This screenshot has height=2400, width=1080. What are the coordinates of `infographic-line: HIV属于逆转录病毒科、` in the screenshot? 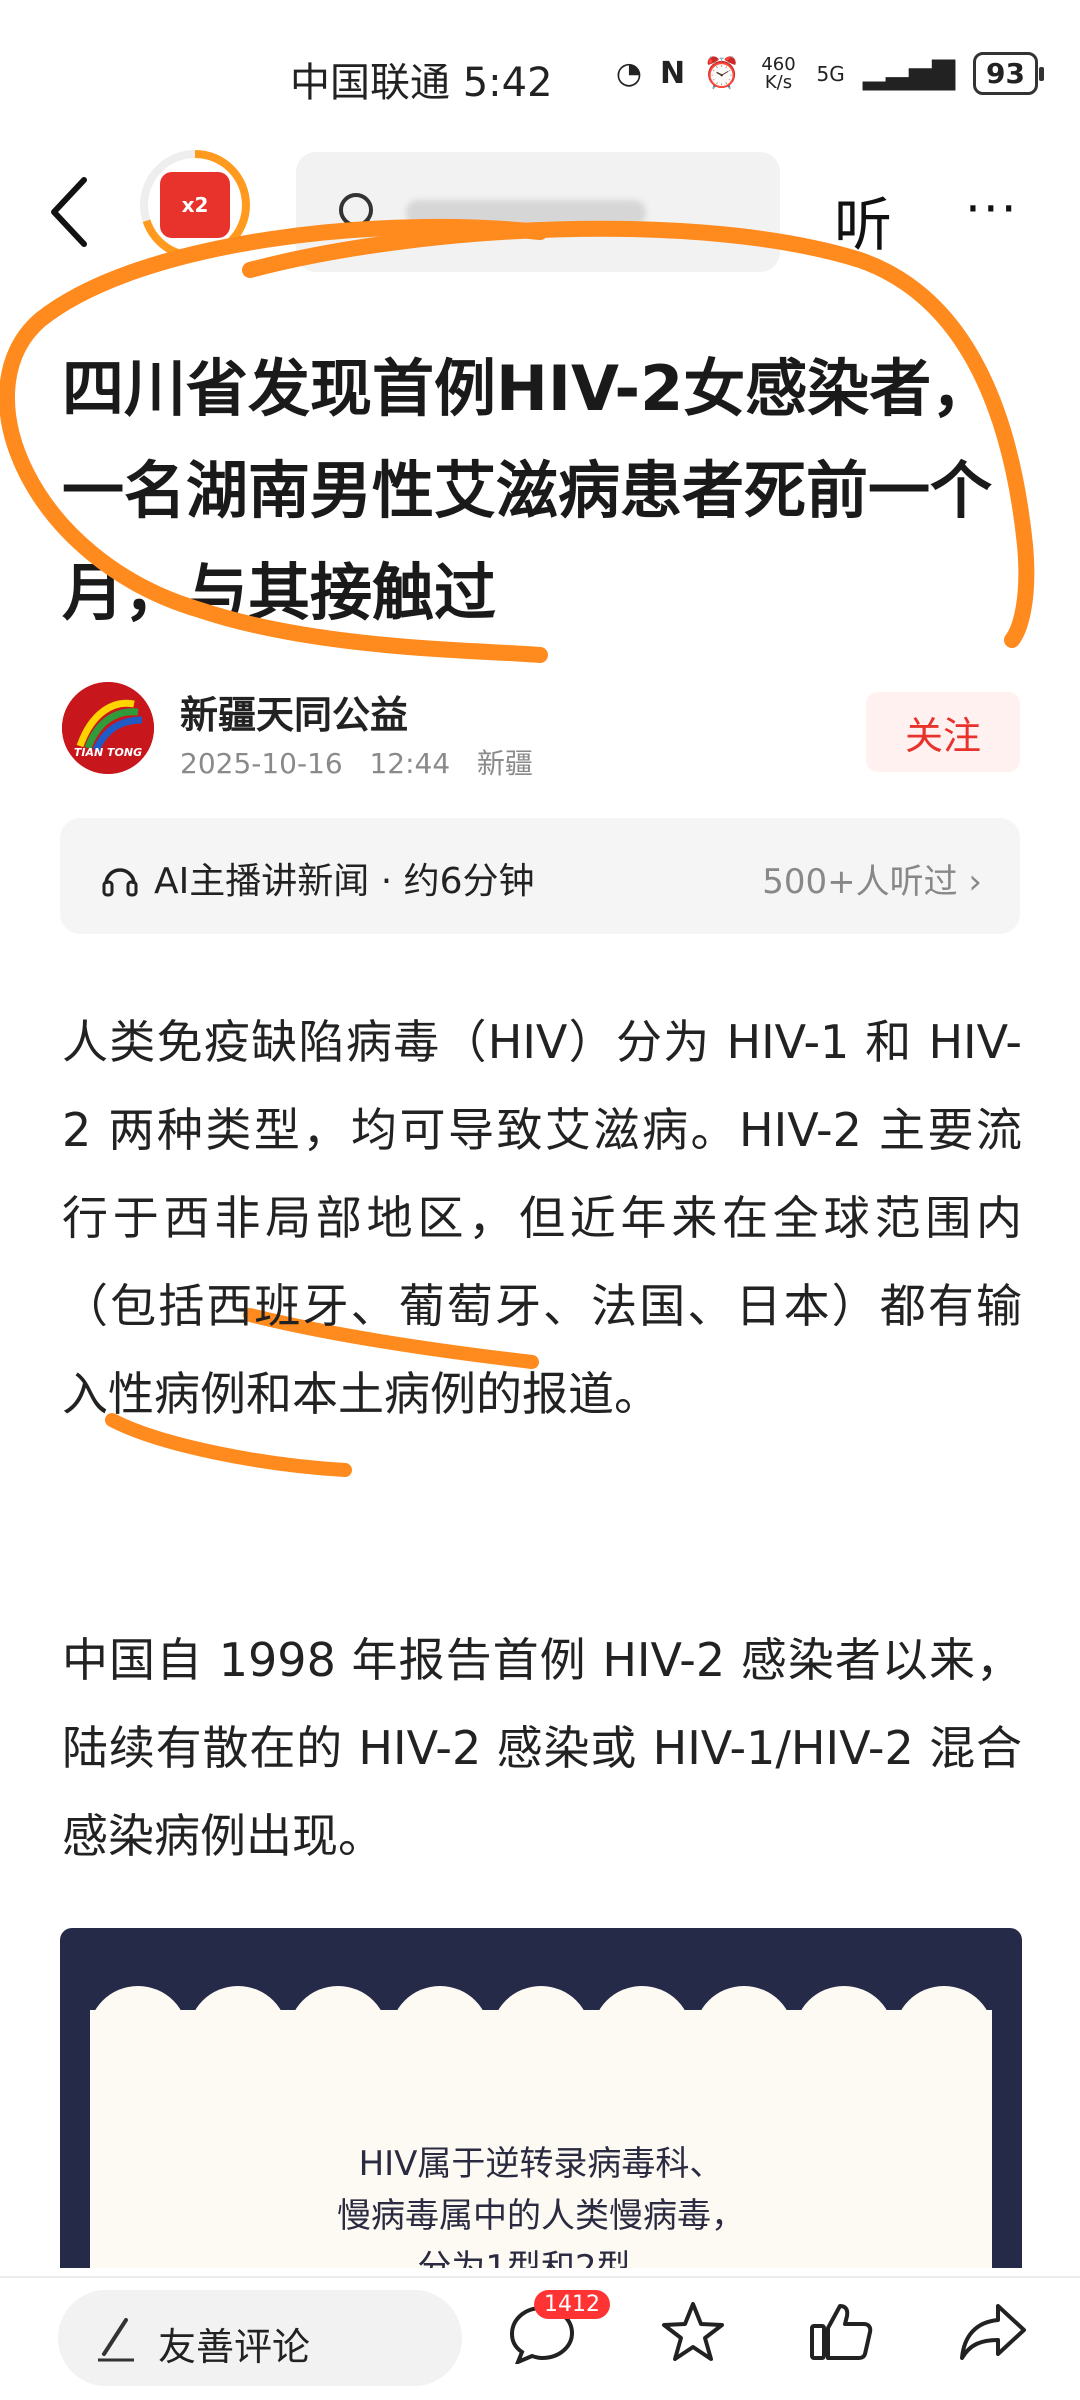 It's located at (541, 2164).